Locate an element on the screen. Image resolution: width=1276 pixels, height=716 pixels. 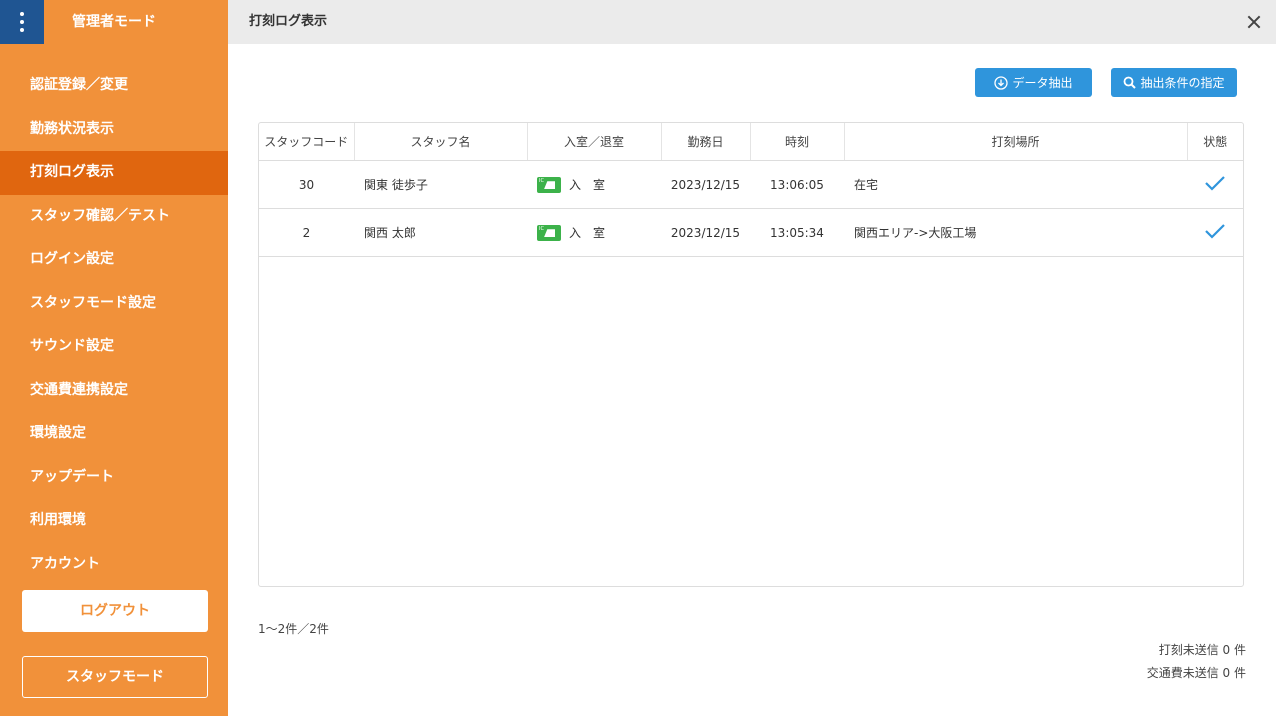
column-header-time: 時刻 is located at coordinates (797, 142).